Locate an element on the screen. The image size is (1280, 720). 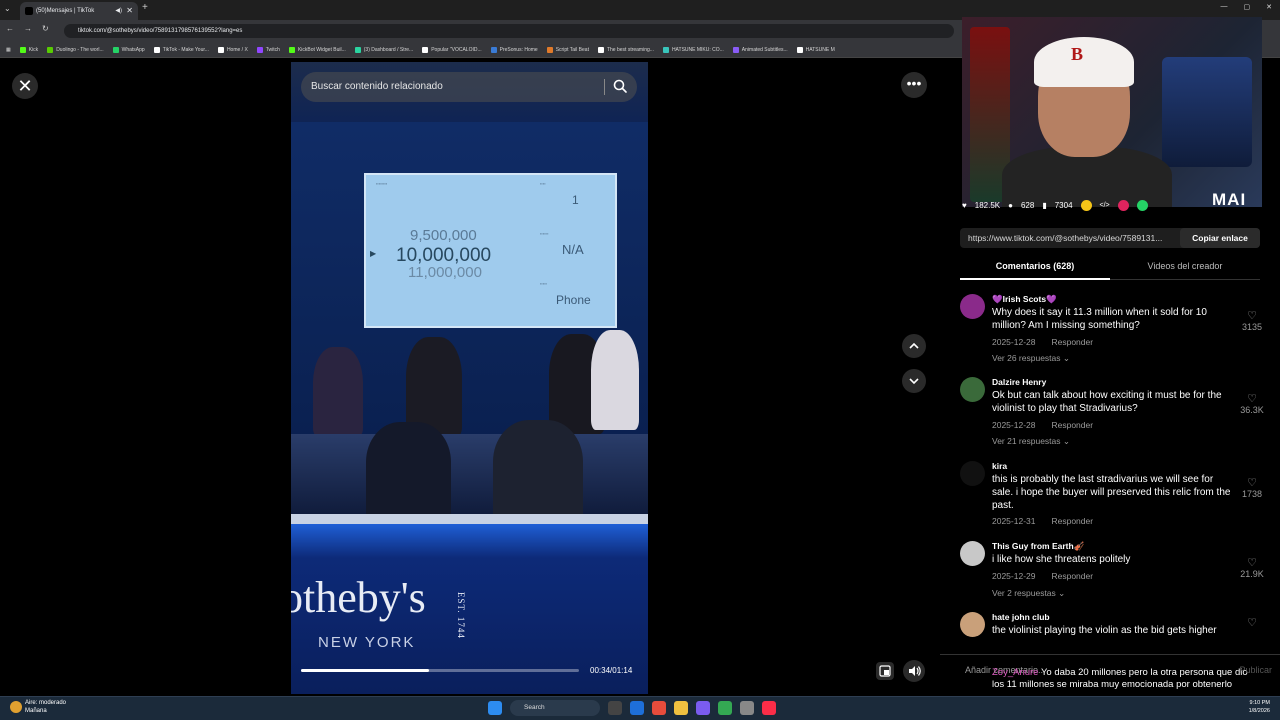
clock-date: 1/8/2026 is located at coordinates (1259, 711).